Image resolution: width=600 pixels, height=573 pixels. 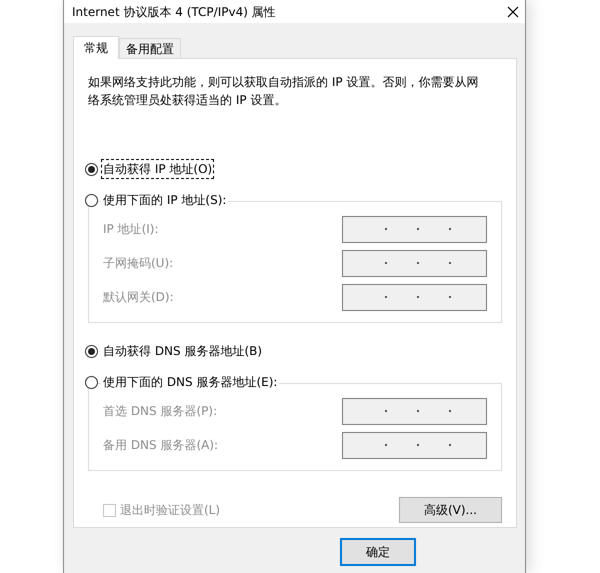 What do you see at coordinates (378, 552) in the screenshot?
I see `ok-button: 确定` at bounding box center [378, 552].